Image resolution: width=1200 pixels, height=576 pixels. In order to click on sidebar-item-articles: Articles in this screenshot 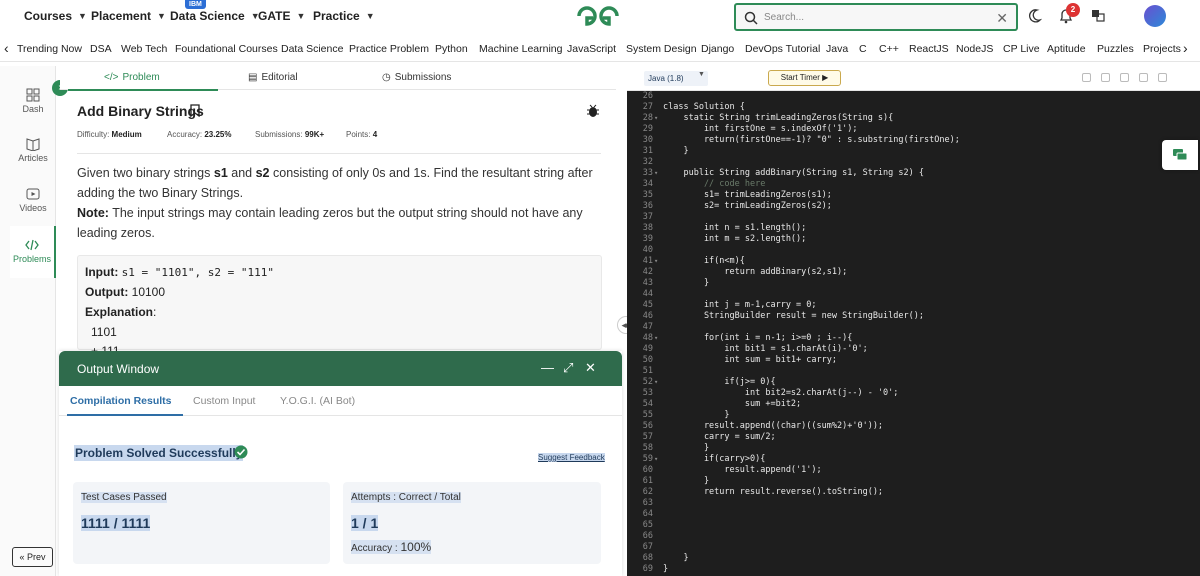, I will do `click(33, 150)`.